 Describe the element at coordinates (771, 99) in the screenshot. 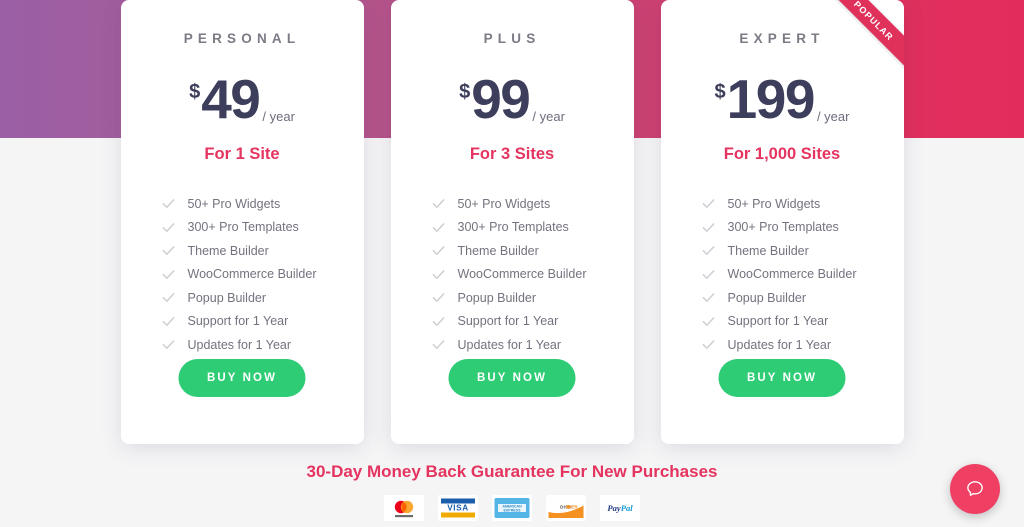

I see `price-amount: 199` at that location.